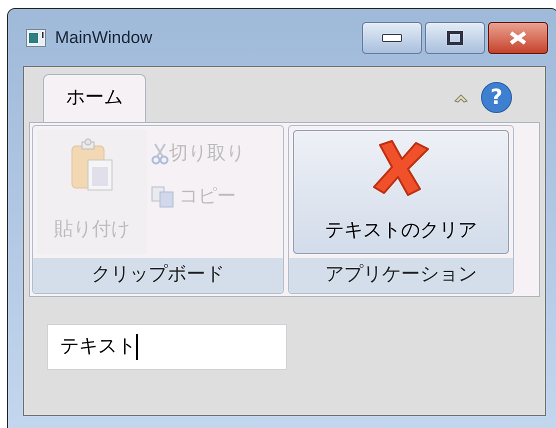  What do you see at coordinates (401, 168) in the screenshot?
I see `x-mark-icon` at bounding box center [401, 168].